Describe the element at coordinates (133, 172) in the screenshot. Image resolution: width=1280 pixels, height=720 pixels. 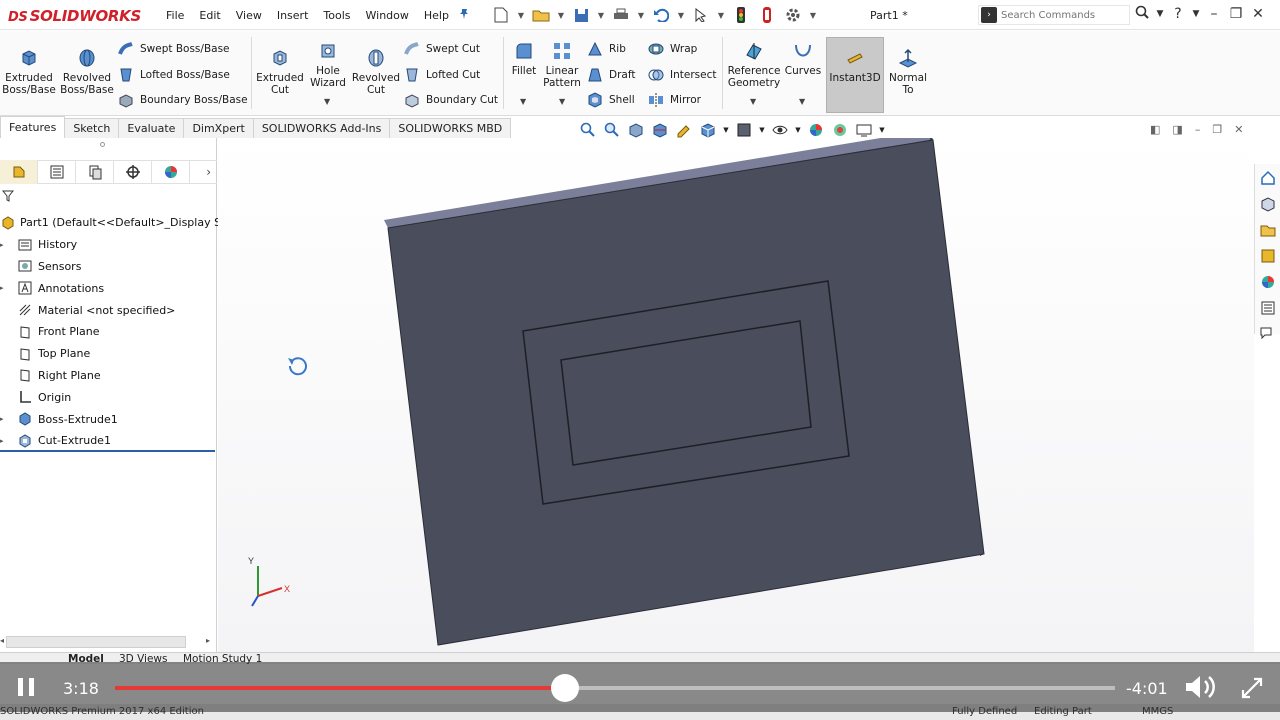
I see `dimxpert-manager-tab` at that location.